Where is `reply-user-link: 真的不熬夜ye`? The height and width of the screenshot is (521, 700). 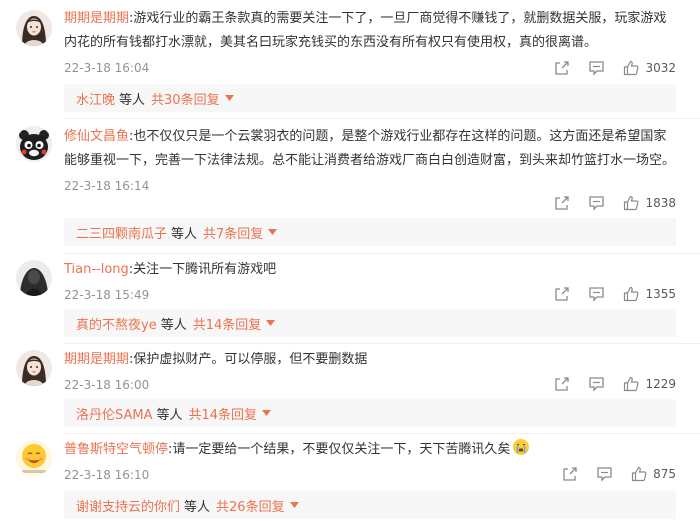 reply-user-link: 真的不熬夜ye is located at coordinates (116, 323).